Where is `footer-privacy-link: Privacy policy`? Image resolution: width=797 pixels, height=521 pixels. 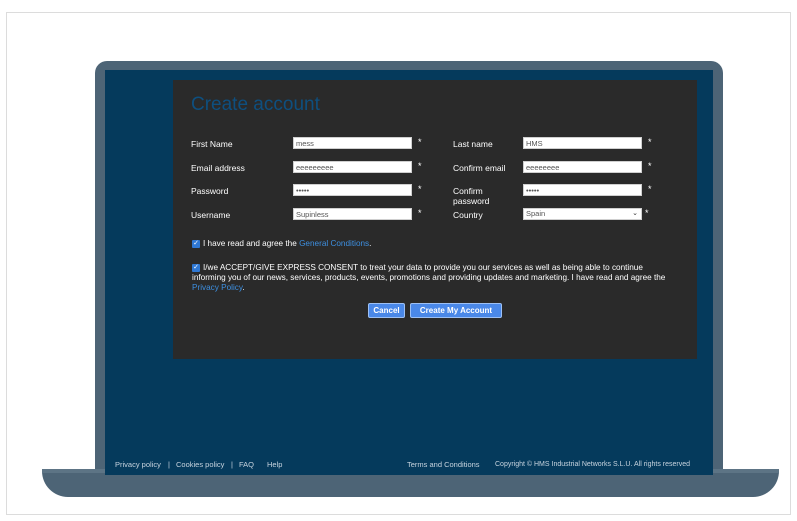
footer-privacy-link: Privacy policy is located at coordinates (138, 465).